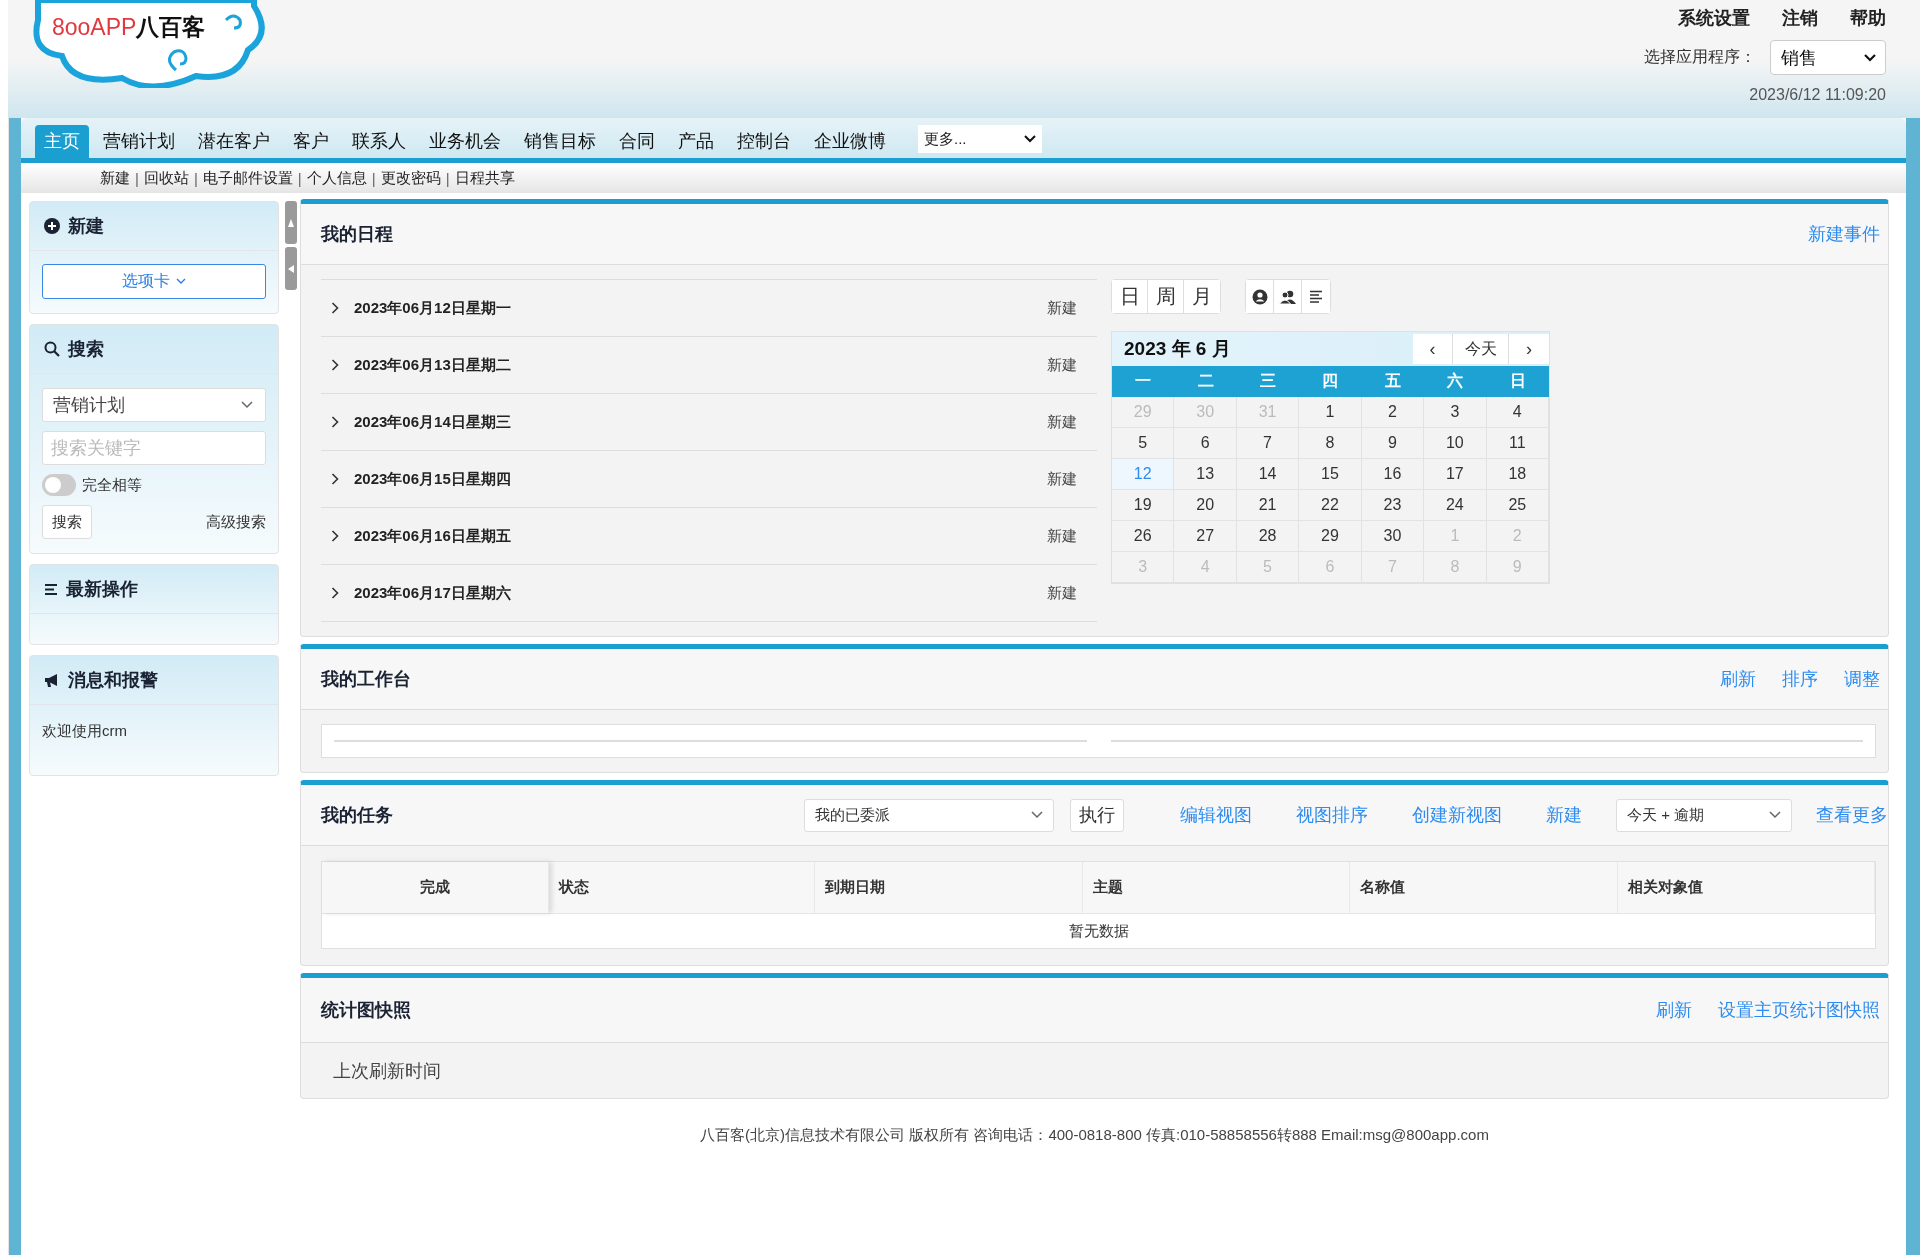 This screenshot has height=1255, width=1920. I want to click on nav-tab: 客户, so click(311, 141).